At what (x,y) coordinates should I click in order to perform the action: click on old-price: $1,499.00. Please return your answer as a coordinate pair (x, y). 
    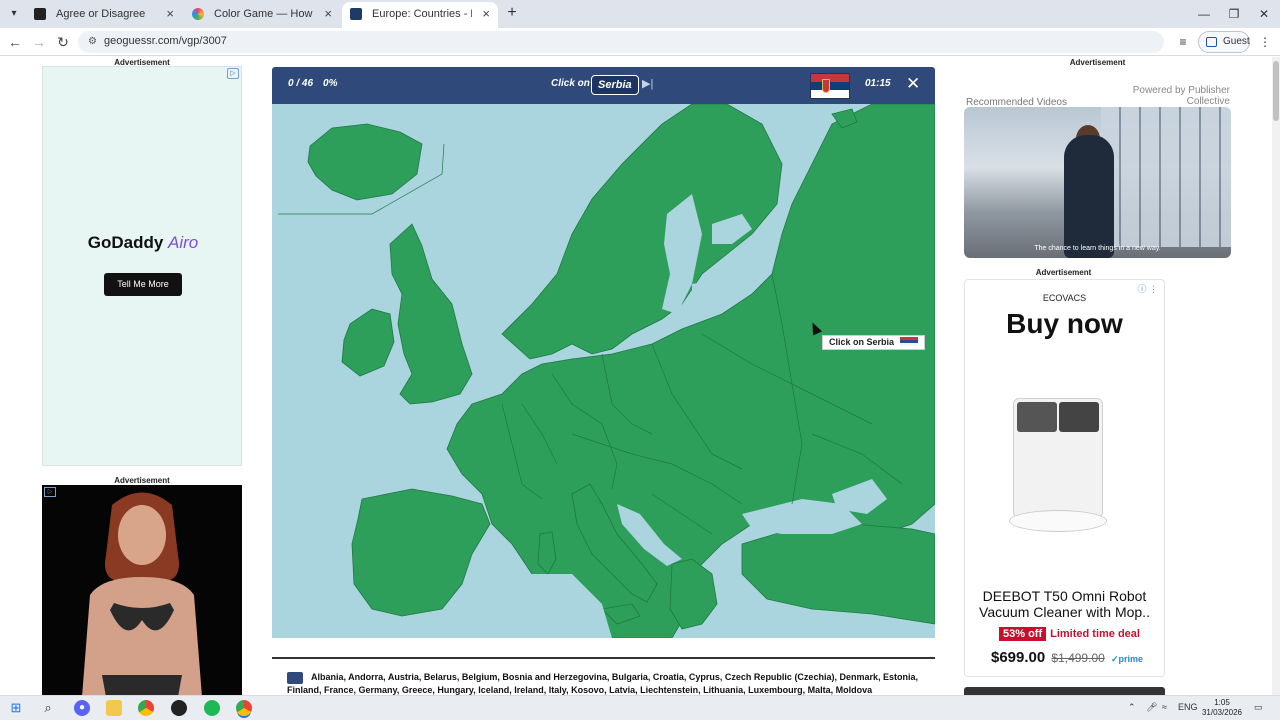
    Looking at the image, I should click on (1078, 658).